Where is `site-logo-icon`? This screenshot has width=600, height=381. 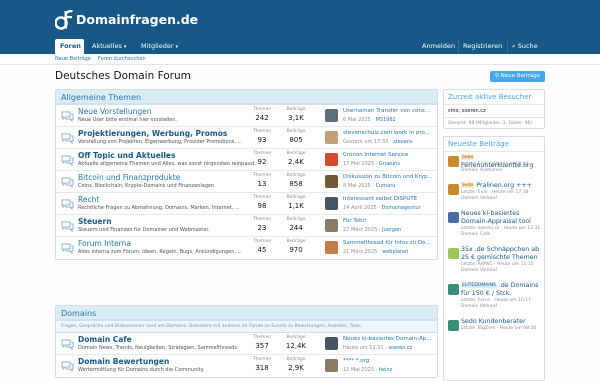
site-logo-icon is located at coordinates (64, 20).